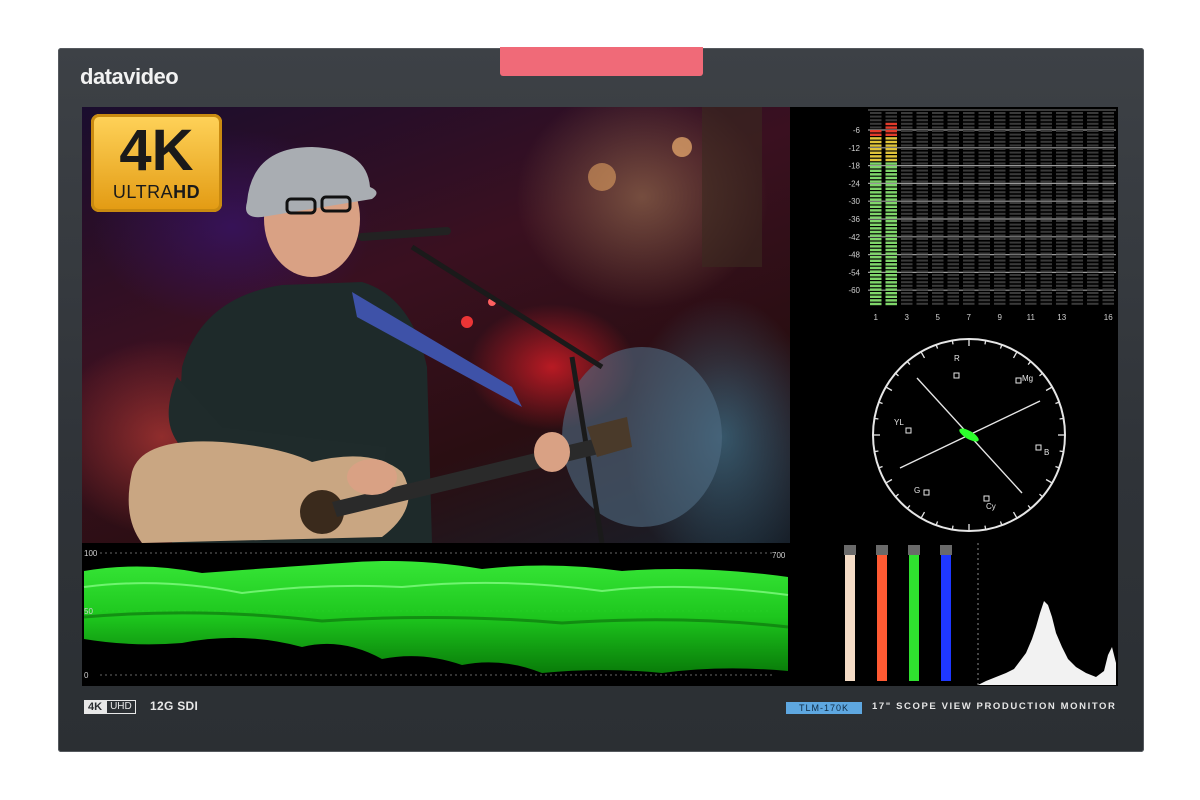 Image resolution: width=1200 pixels, height=800 pixels. What do you see at coordinates (824, 708) in the screenshot?
I see `model-tag: TLM-170K` at bounding box center [824, 708].